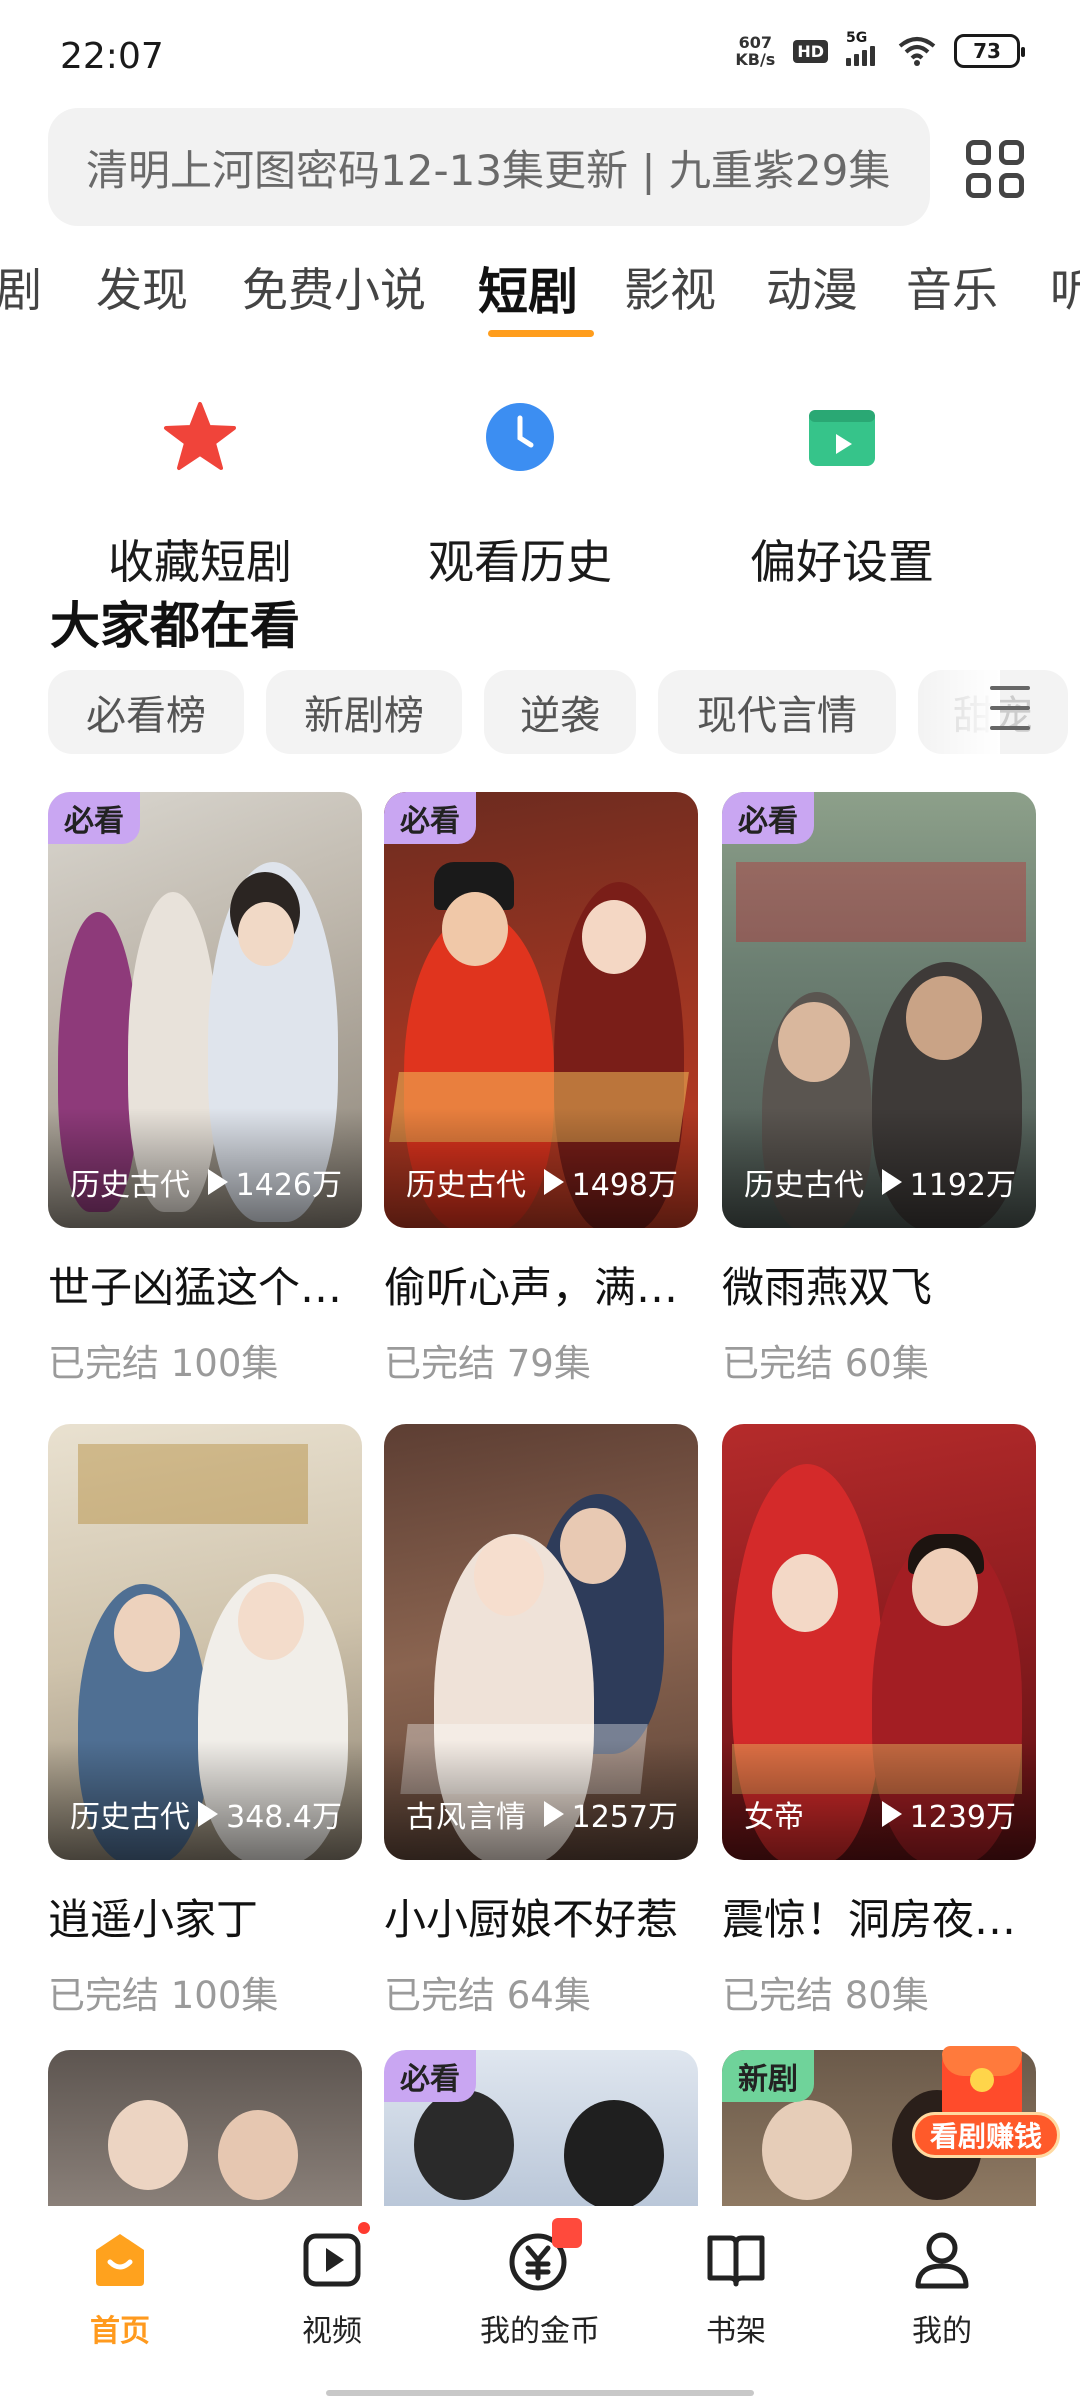 The width and height of the screenshot is (1080, 2400). Describe the element at coordinates (670, 287) in the screenshot. I see `tab-film-tv: 影视` at that location.